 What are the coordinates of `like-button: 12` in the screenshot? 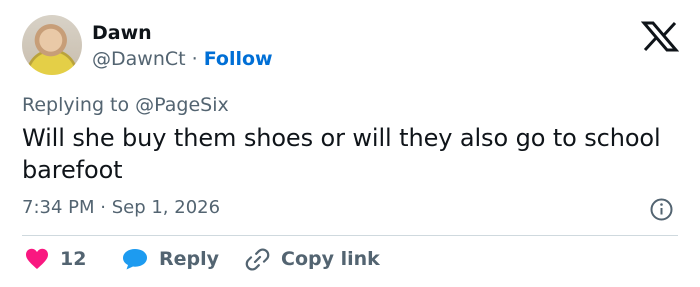 It's located at (55, 259).